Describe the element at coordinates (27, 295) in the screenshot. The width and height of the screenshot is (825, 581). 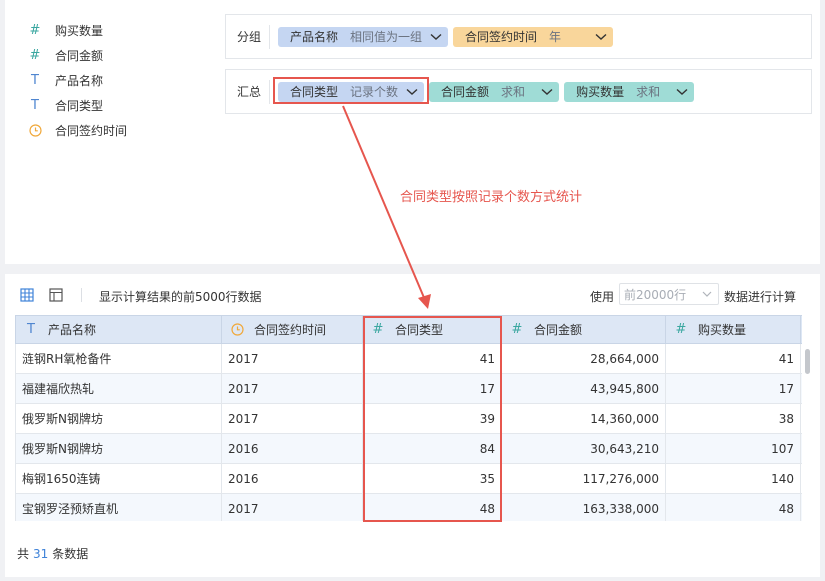
I see `table-grid-icon` at that location.